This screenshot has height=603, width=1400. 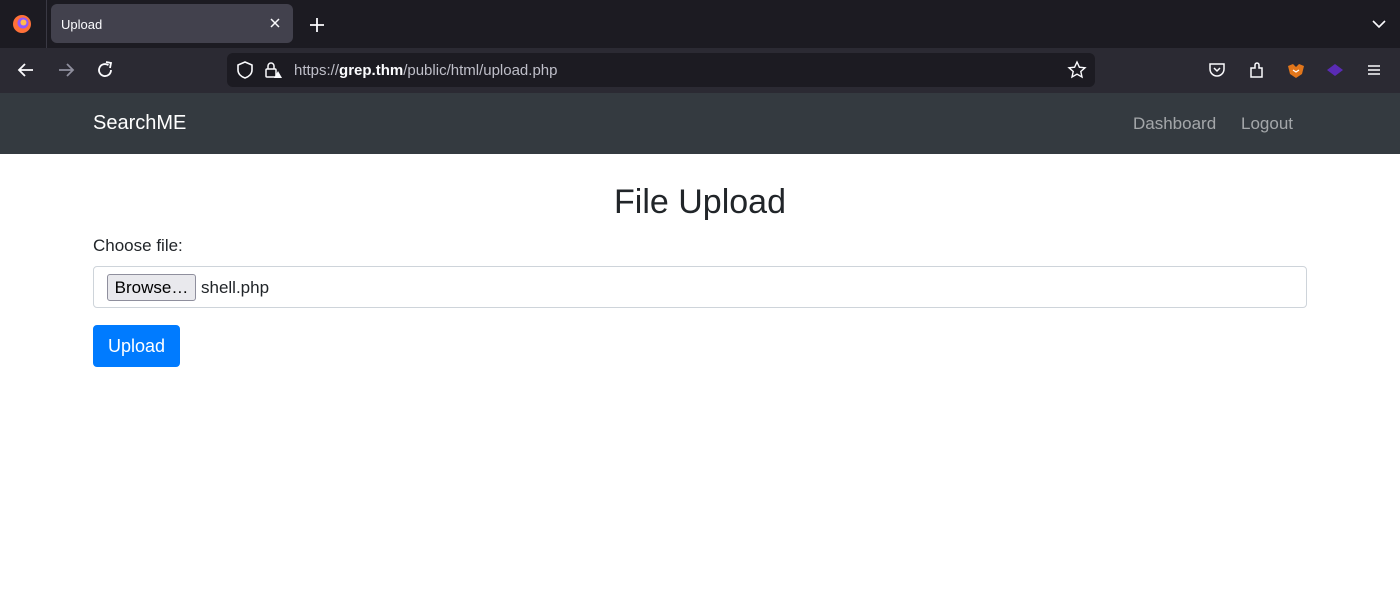 What do you see at coordinates (82, 24) in the screenshot?
I see `tab-title: Upload` at bounding box center [82, 24].